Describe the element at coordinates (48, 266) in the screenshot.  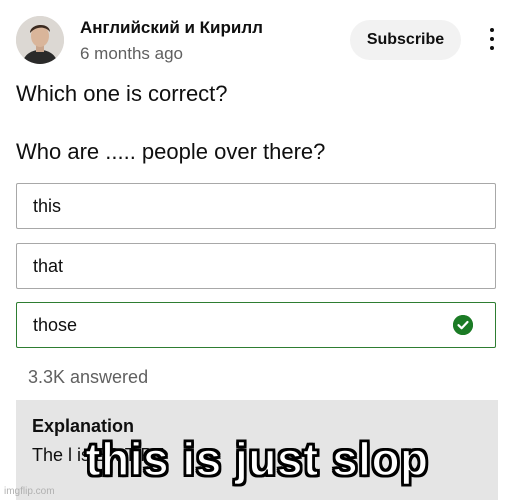
I see `option-label: that` at that location.